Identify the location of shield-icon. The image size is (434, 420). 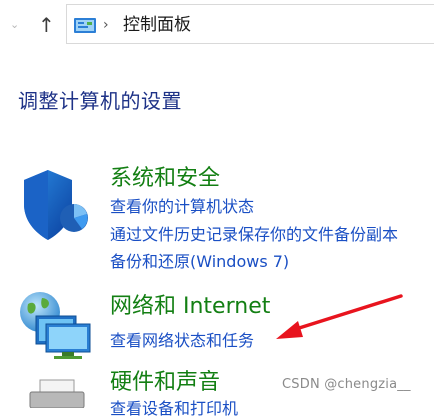
(55, 207).